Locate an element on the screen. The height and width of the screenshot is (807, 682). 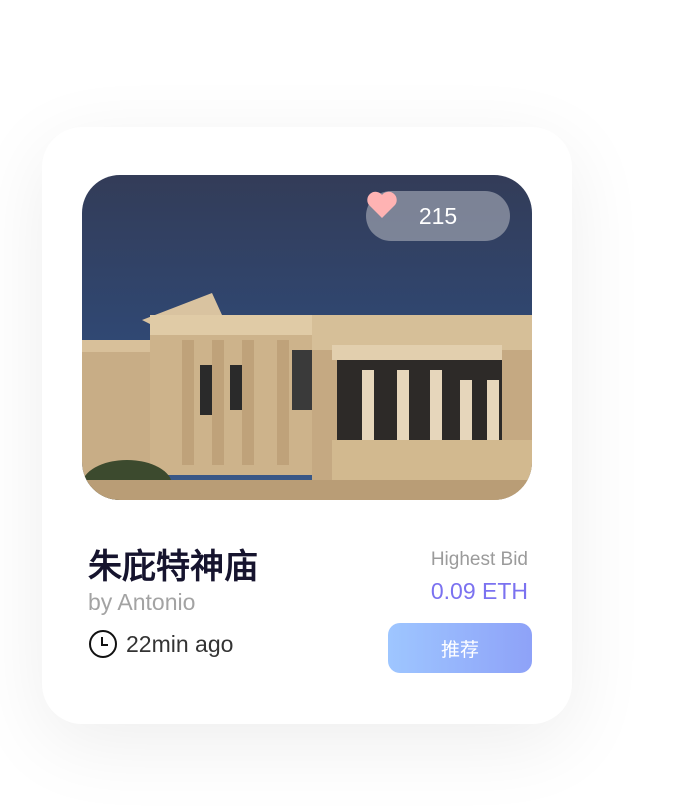
likes-badge: 215 is located at coordinates (438, 216).